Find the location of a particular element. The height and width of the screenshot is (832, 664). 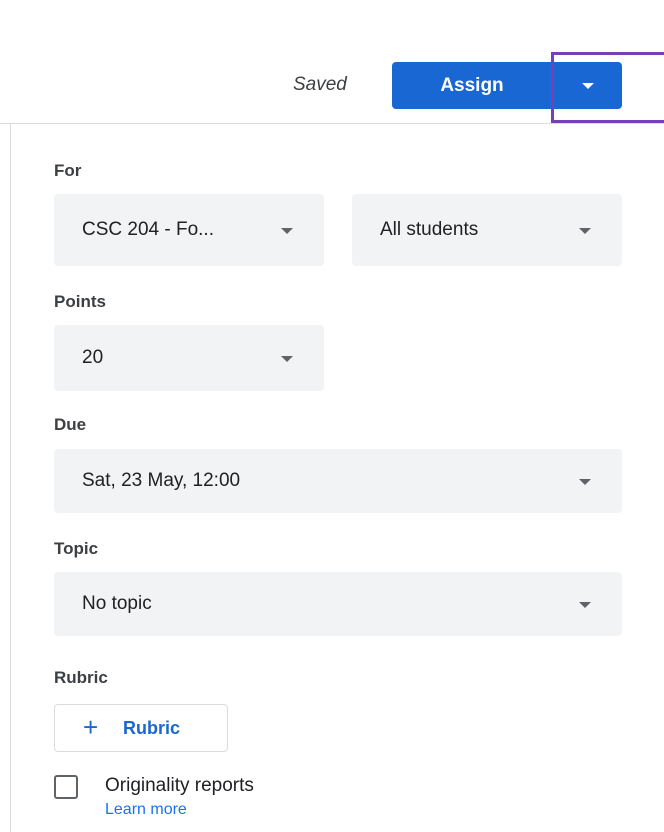

students-select: All students is located at coordinates (487, 230).